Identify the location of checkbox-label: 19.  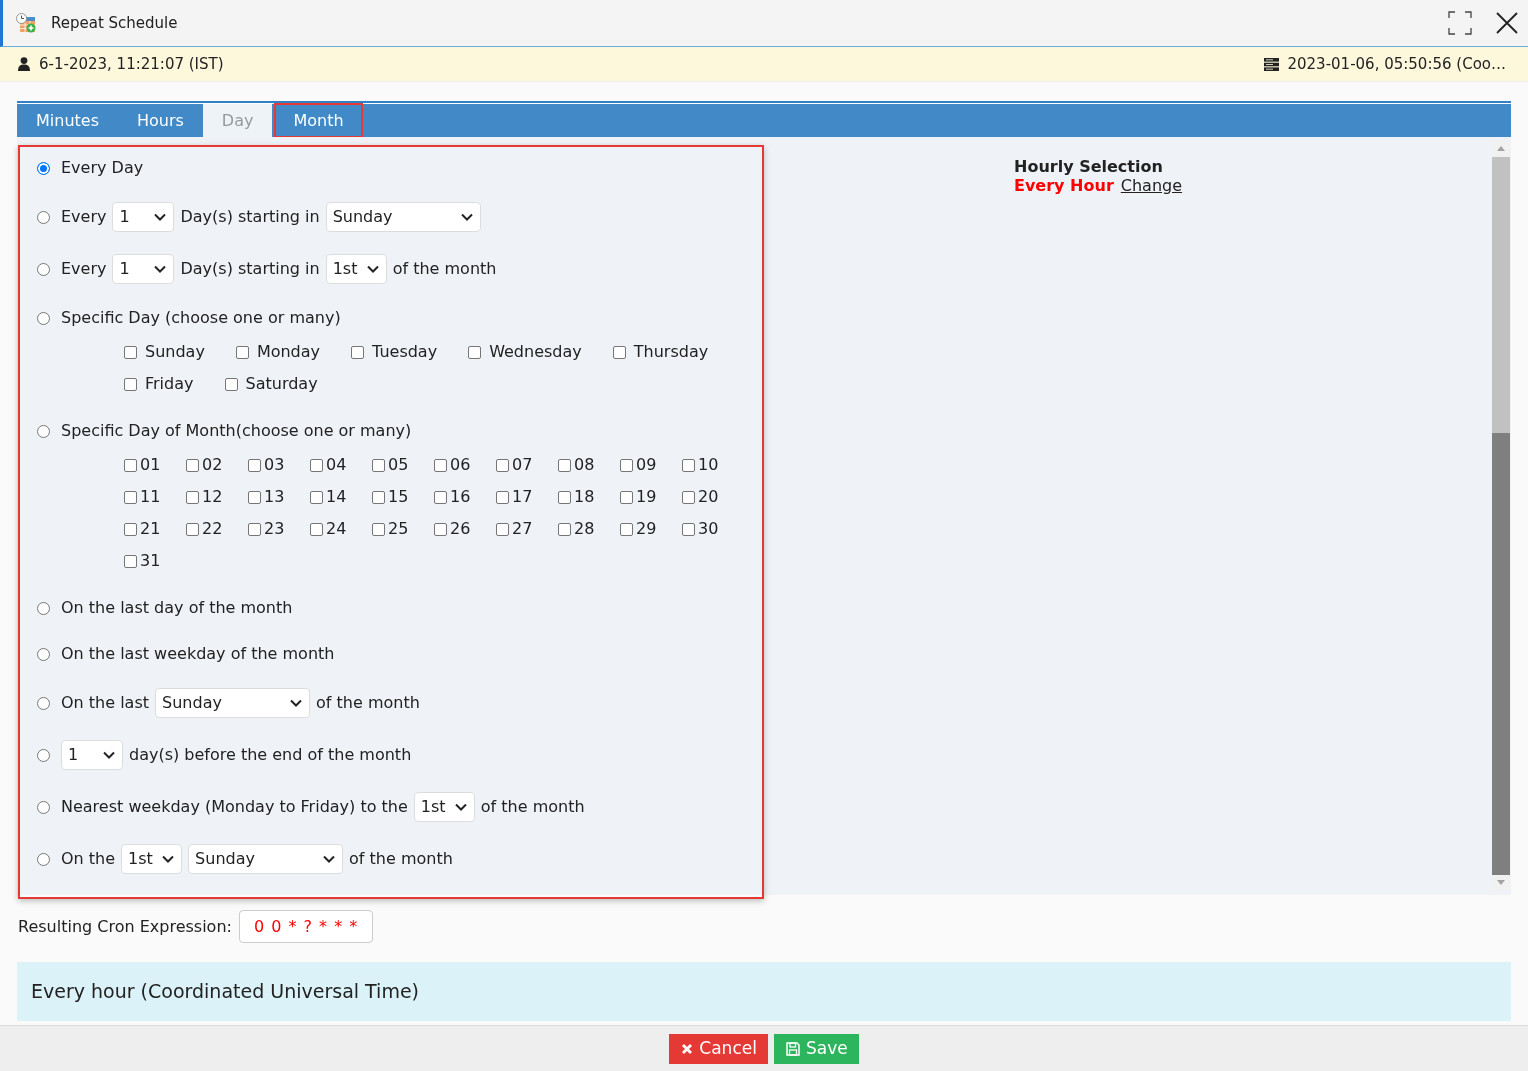
(646, 497).